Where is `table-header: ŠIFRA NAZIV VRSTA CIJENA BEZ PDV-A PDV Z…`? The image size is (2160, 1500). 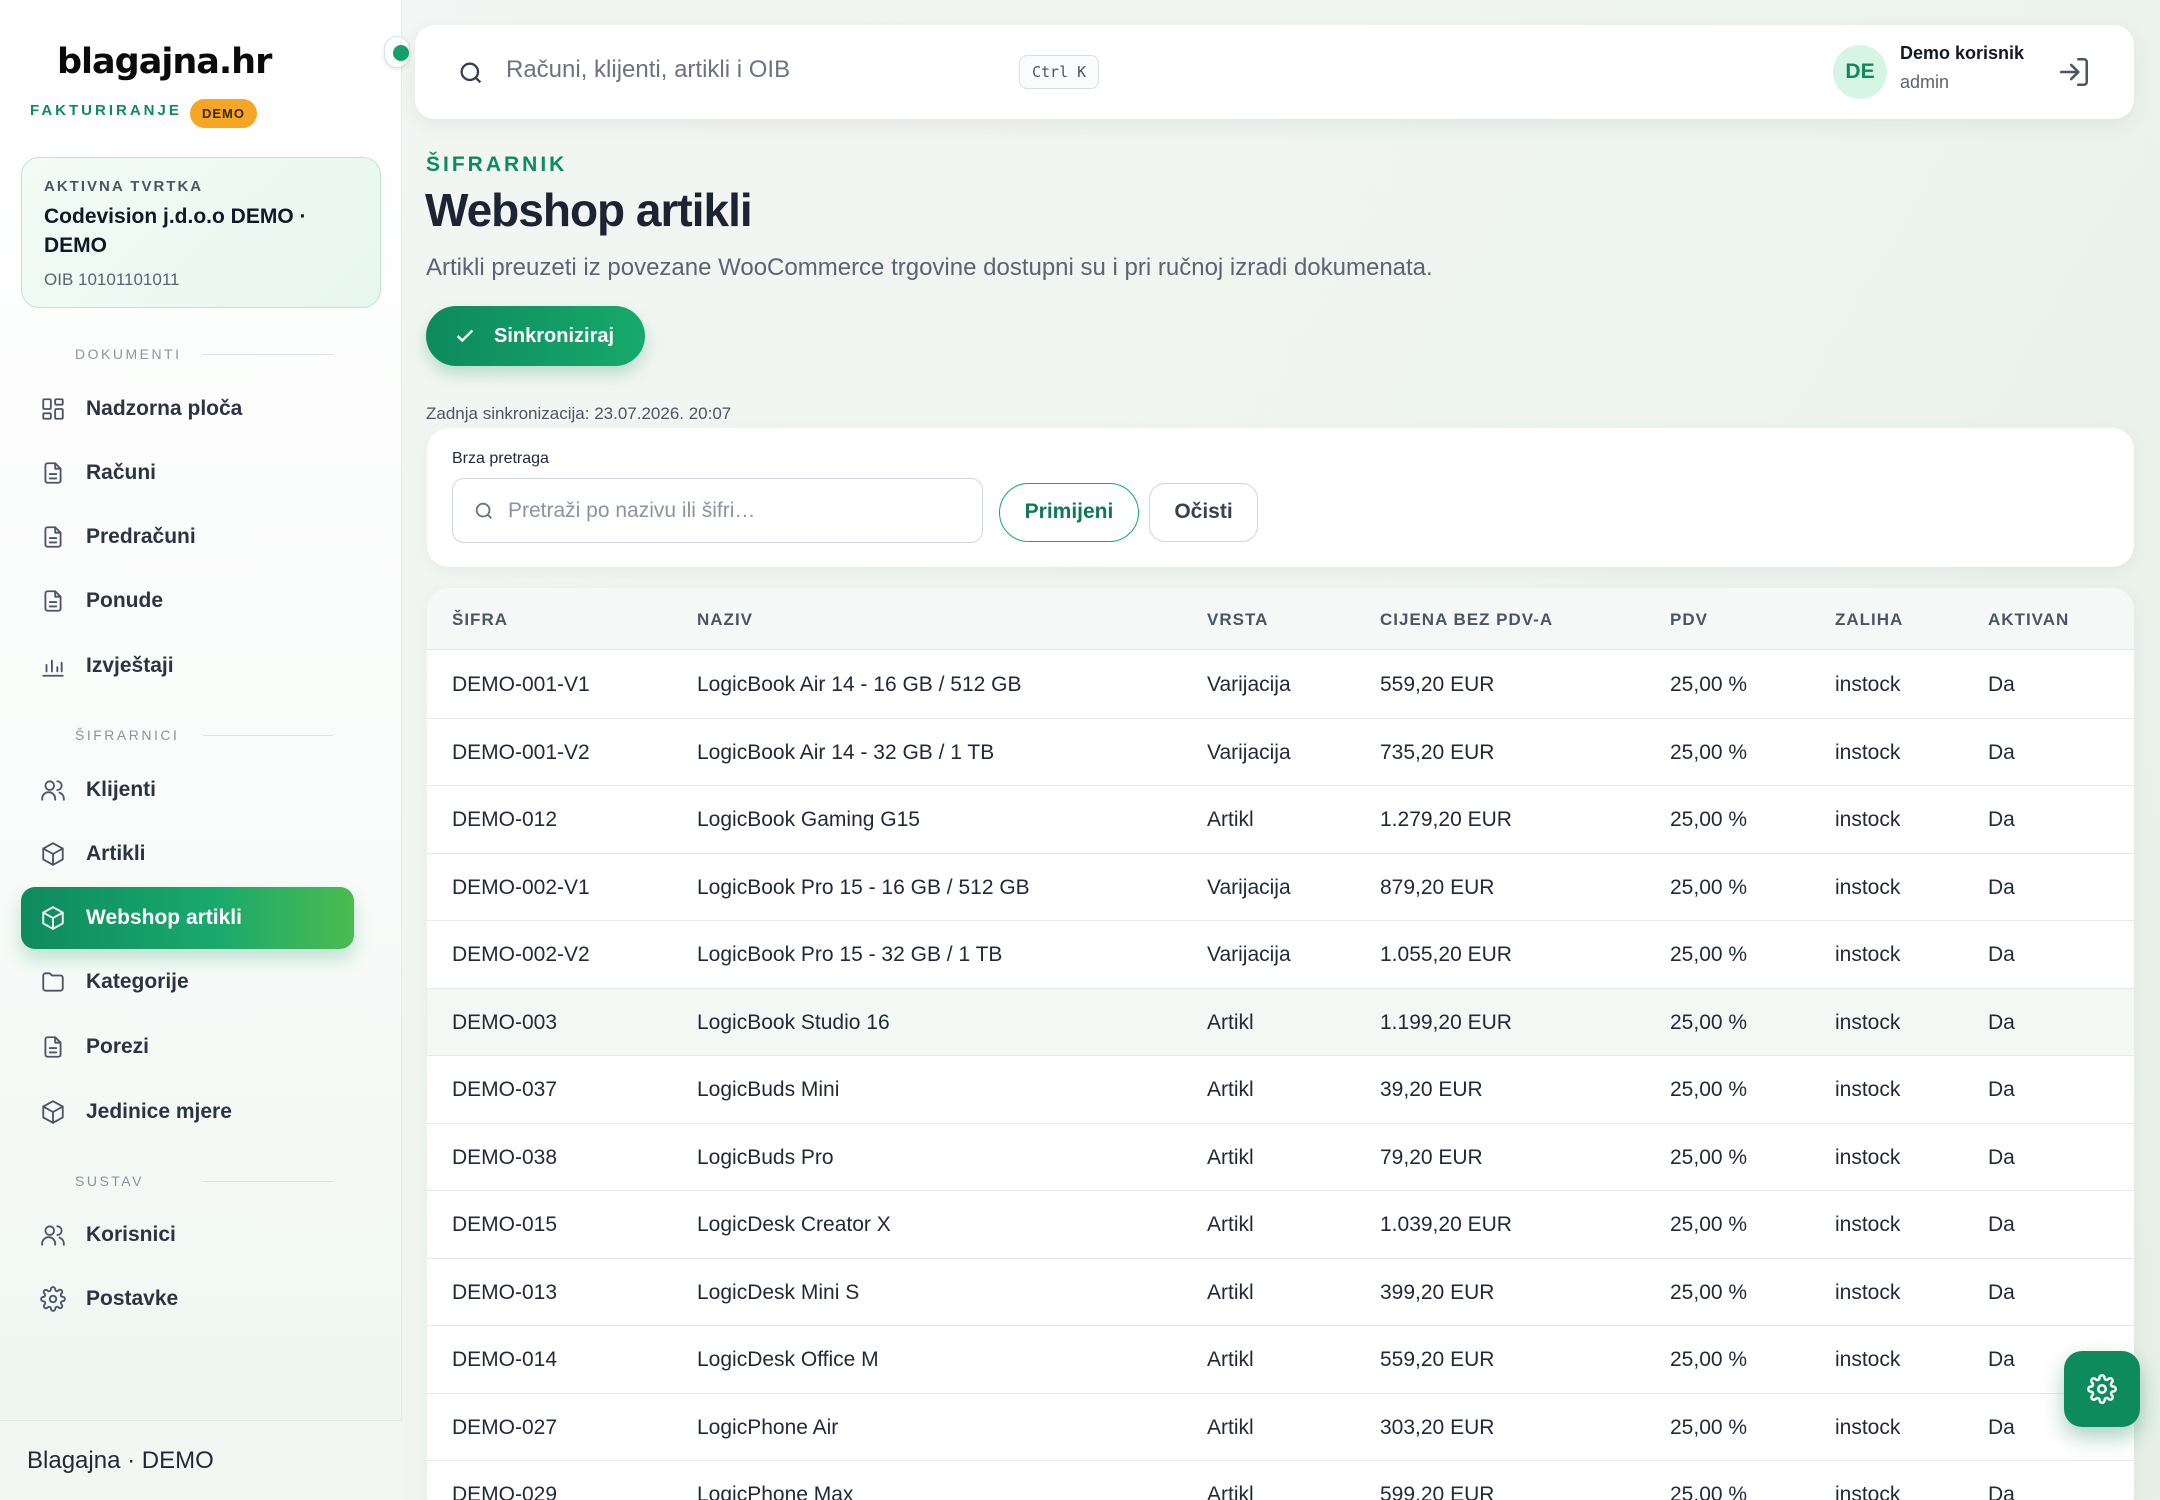
table-header: ŠIFRA NAZIV VRSTA CIJENA BEZ PDV-A PDV Z… is located at coordinates (1280, 619).